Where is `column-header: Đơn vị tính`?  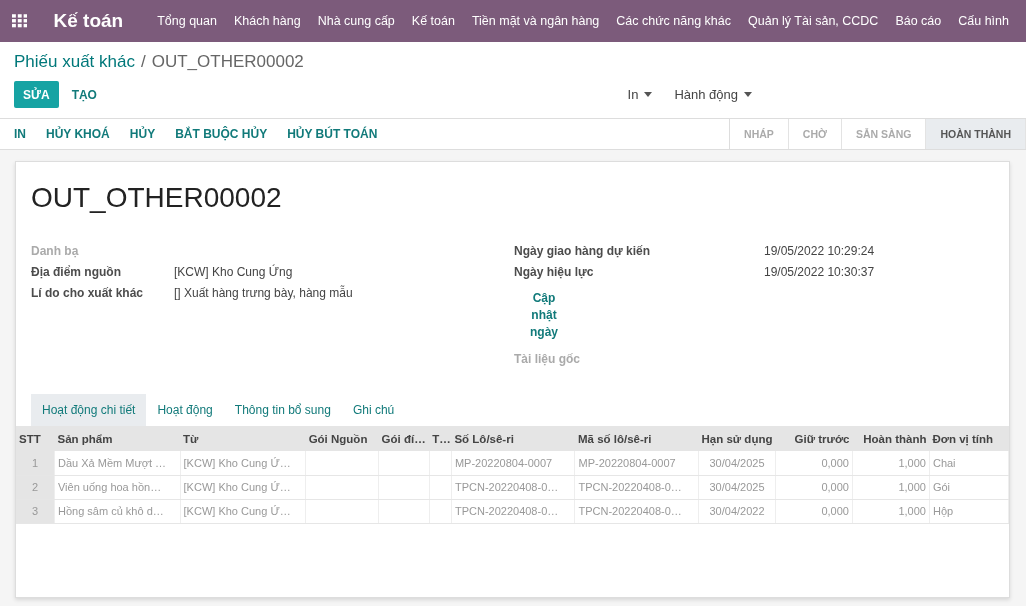 column-header: Đơn vị tính is located at coordinates (969, 438).